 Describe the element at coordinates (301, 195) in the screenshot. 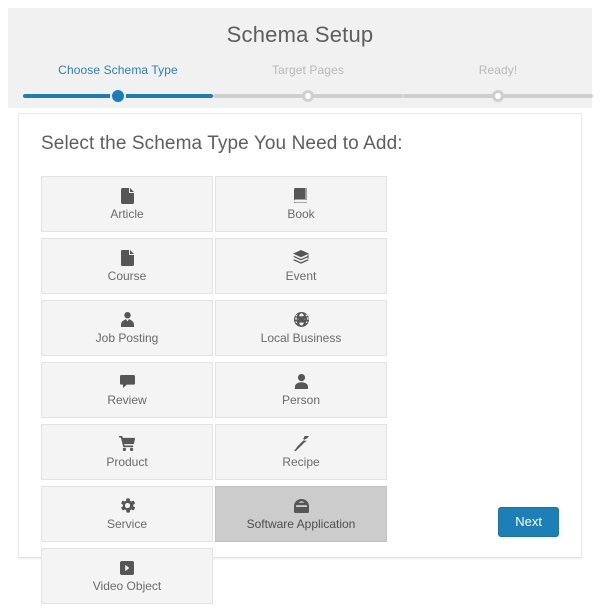

I see `book-icon` at that location.